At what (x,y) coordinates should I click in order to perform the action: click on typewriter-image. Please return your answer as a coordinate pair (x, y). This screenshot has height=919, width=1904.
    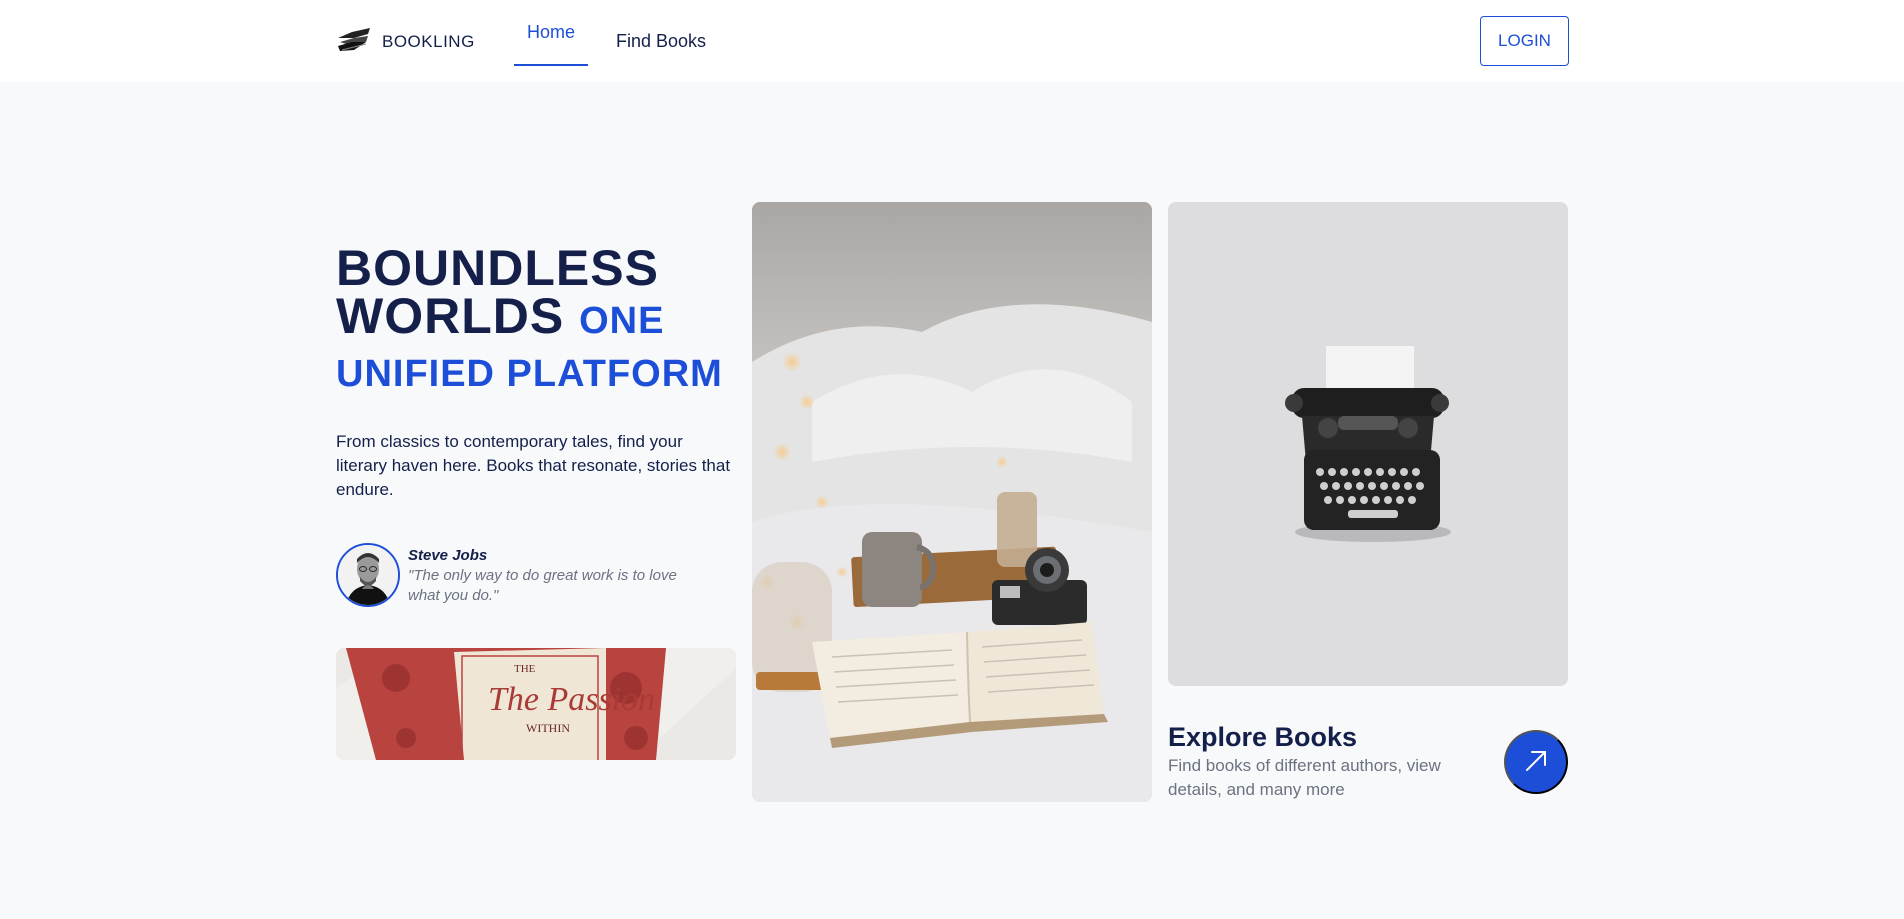
    Looking at the image, I should click on (1368, 444).